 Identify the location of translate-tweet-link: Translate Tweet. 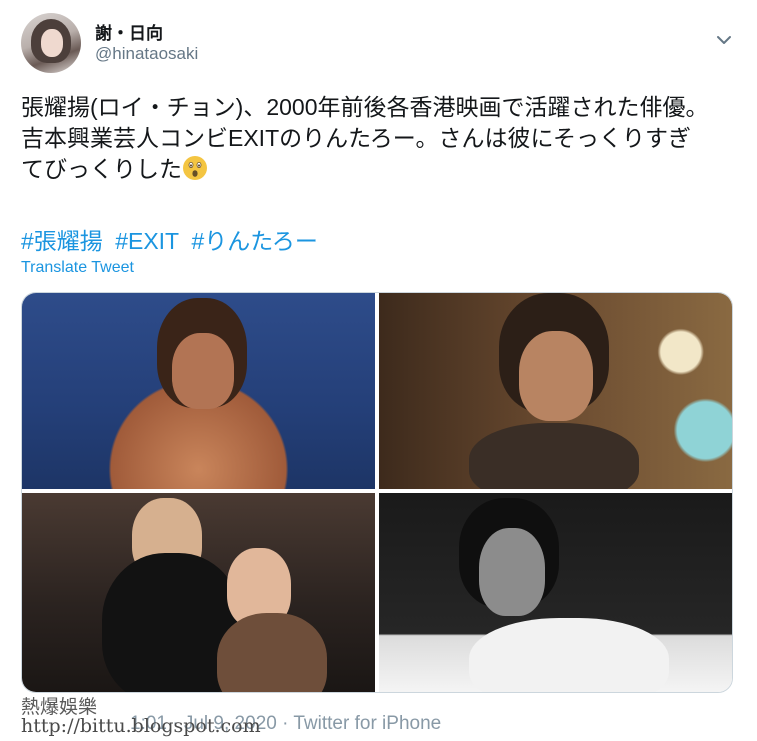
(77, 268).